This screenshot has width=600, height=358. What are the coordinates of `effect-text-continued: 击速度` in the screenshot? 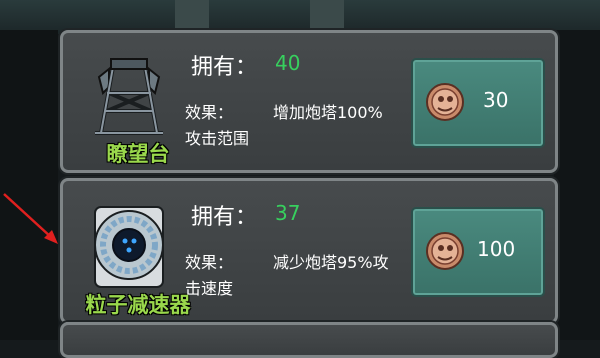 It's located at (209, 288).